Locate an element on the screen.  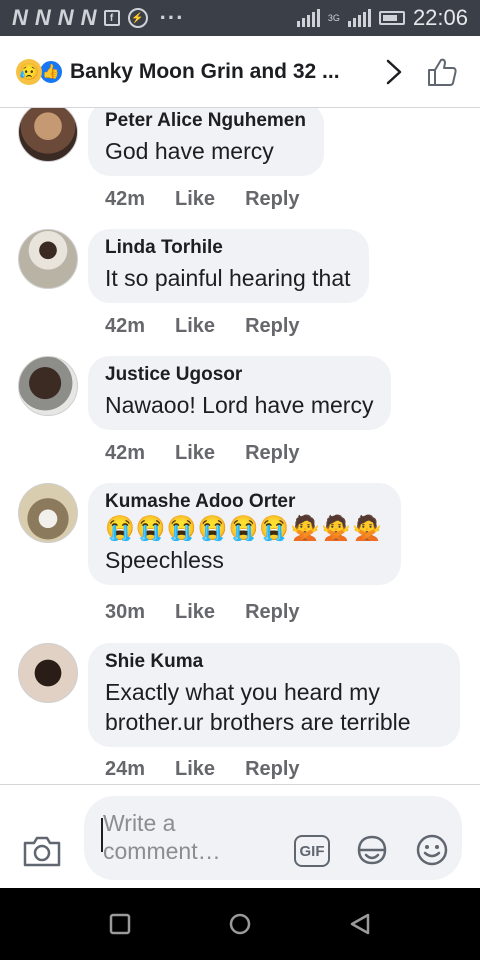
comment-bubble: Peter Alice Nguhemen God have mercy is located at coordinates (206, 142).